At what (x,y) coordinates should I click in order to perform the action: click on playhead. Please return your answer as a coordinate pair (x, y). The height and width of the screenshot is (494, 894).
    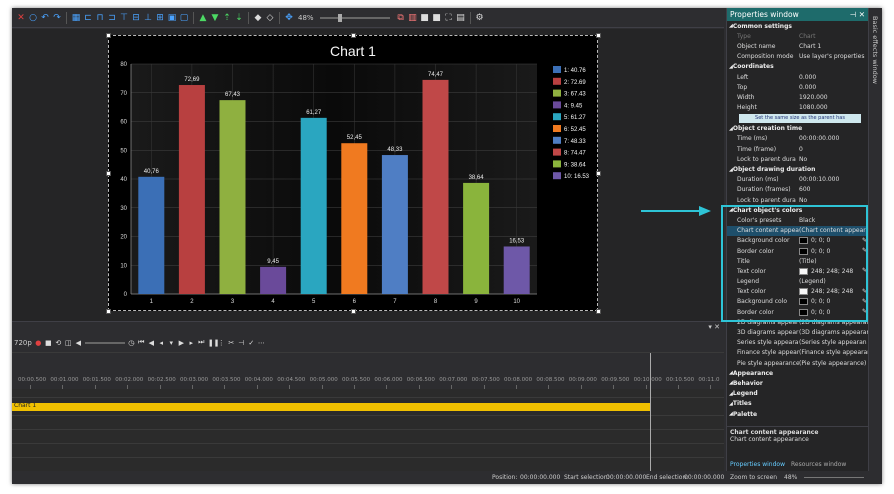
    Looking at the image, I should click on (650, 412).